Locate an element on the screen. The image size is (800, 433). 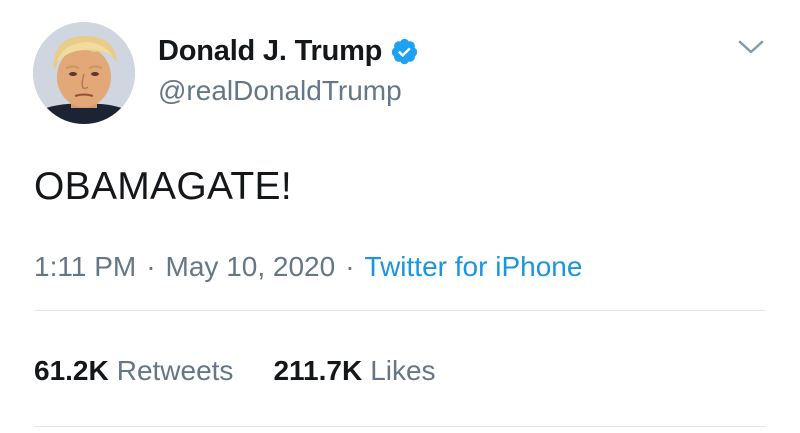
author-display-name: Donald J. Trump is located at coordinates (270, 51).